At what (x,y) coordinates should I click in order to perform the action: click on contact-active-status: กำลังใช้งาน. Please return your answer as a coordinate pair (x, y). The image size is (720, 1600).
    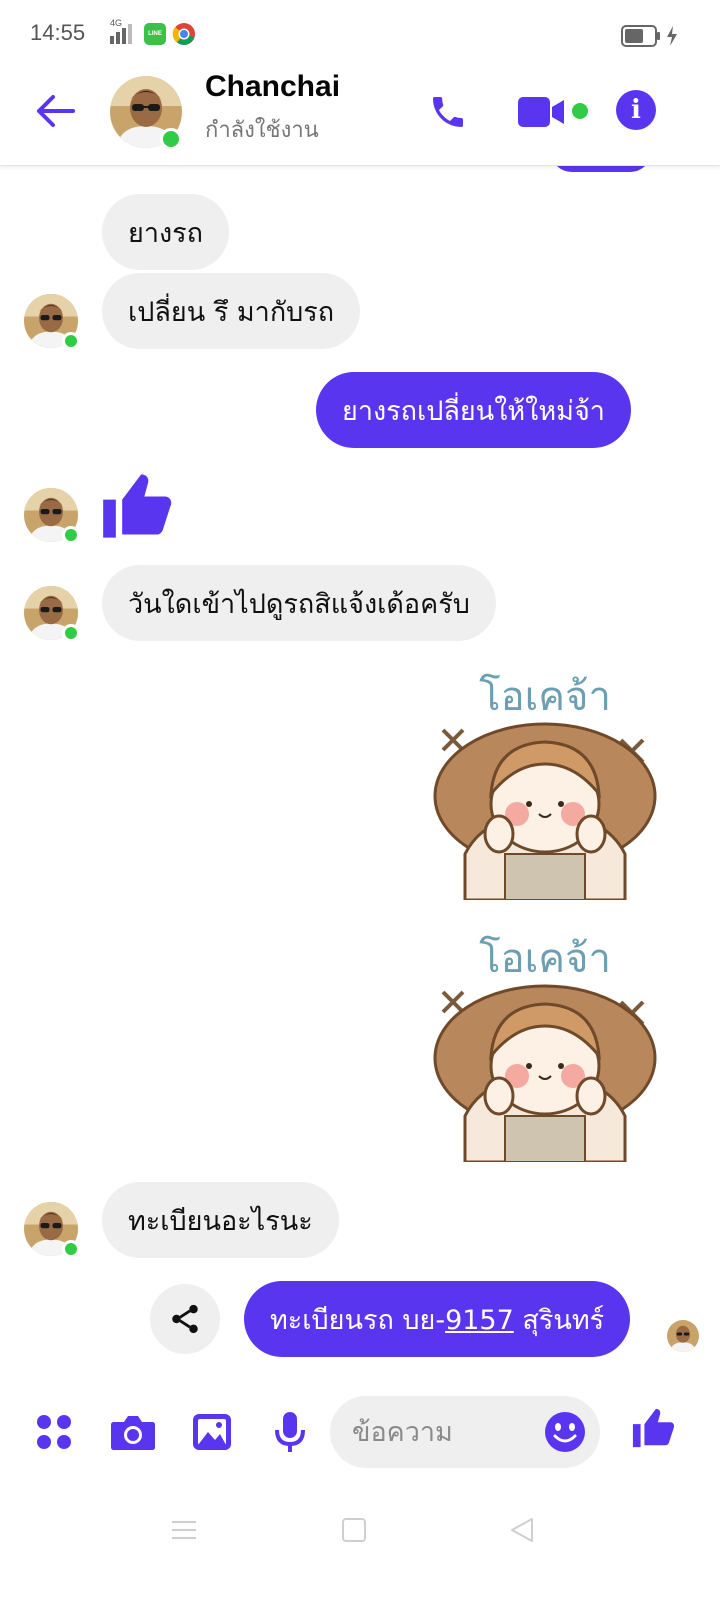
    Looking at the image, I should click on (262, 130).